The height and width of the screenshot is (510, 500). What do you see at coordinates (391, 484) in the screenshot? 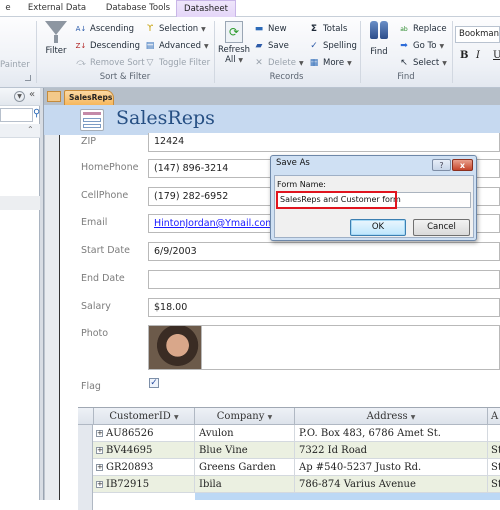
I see `cell-address: 786-874 Varius Avenue` at bounding box center [391, 484].